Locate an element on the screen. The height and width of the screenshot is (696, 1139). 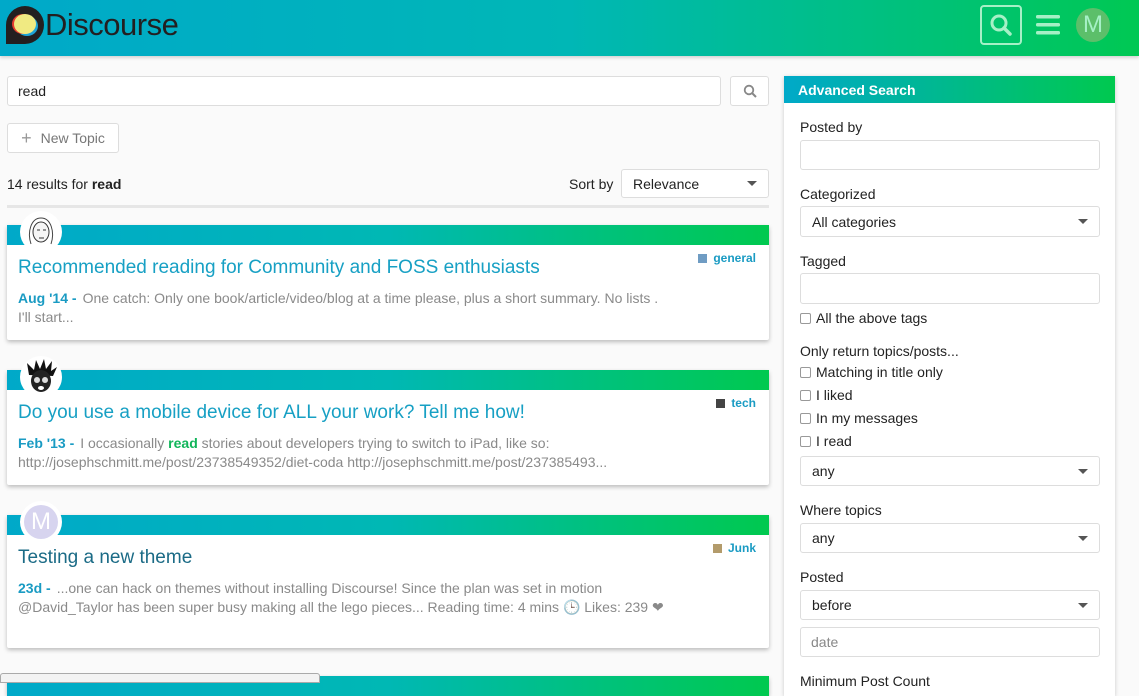
tags-input is located at coordinates (950, 288).